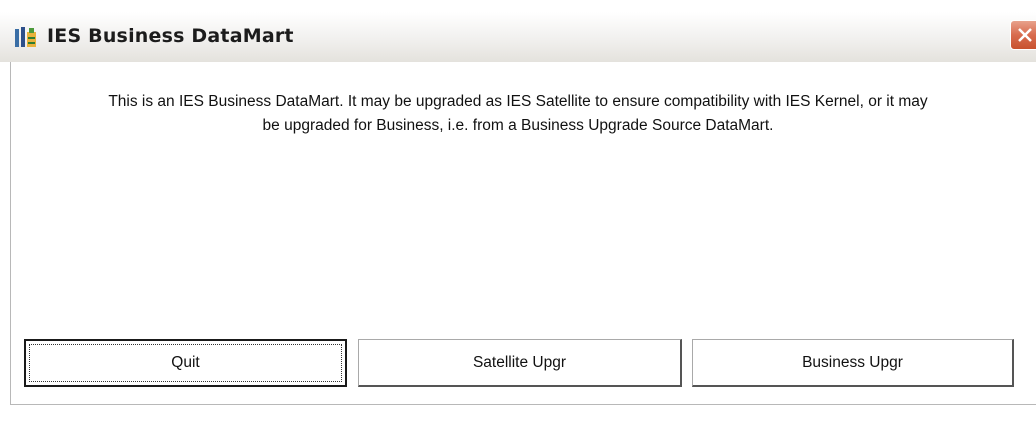 Image resolution: width=1036 pixels, height=421 pixels. I want to click on business-upgrade-button: Business Upgr, so click(853, 363).